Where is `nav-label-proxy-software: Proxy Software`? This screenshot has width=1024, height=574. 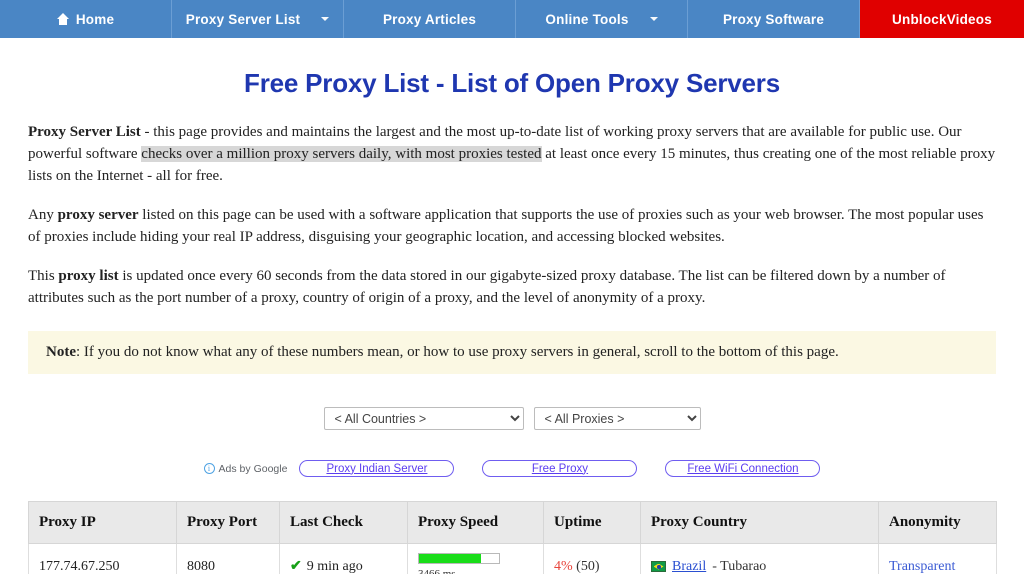 nav-label-proxy-software: Proxy Software is located at coordinates (773, 19).